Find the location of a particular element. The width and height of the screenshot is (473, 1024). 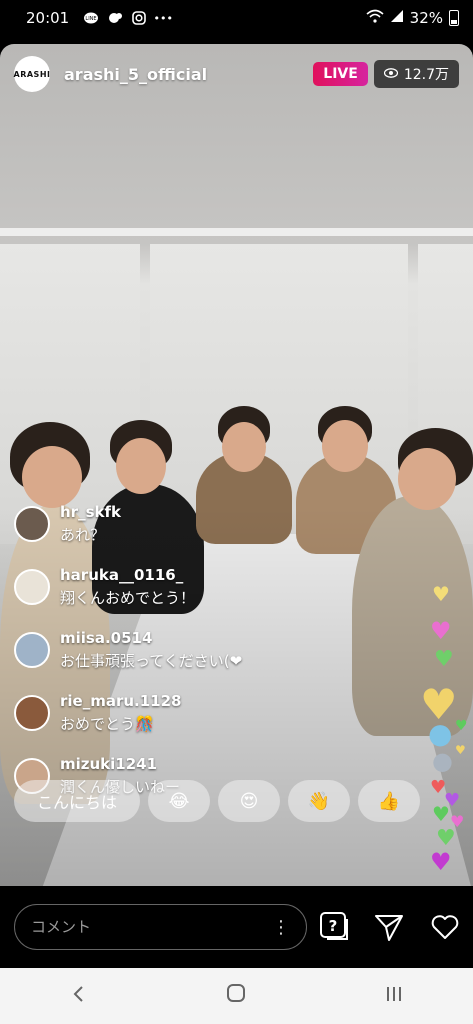

quick-reply-thumbs-up: 👍 is located at coordinates (389, 801).